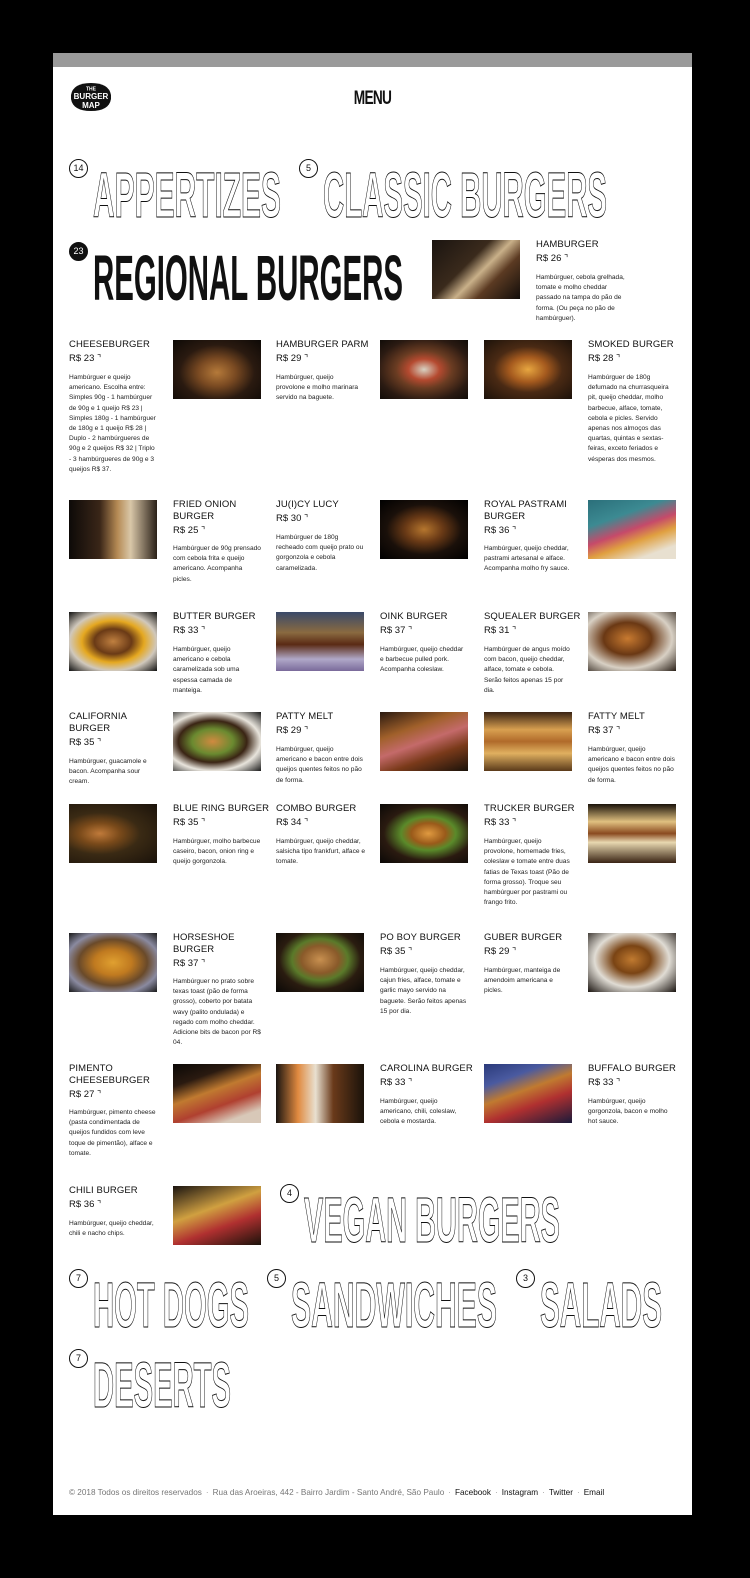 The width and height of the screenshot is (750, 1578). Describe the element at coordinates (420, 937) in the screenshot. I see `item-name: PO BOY BURGER` at that location.